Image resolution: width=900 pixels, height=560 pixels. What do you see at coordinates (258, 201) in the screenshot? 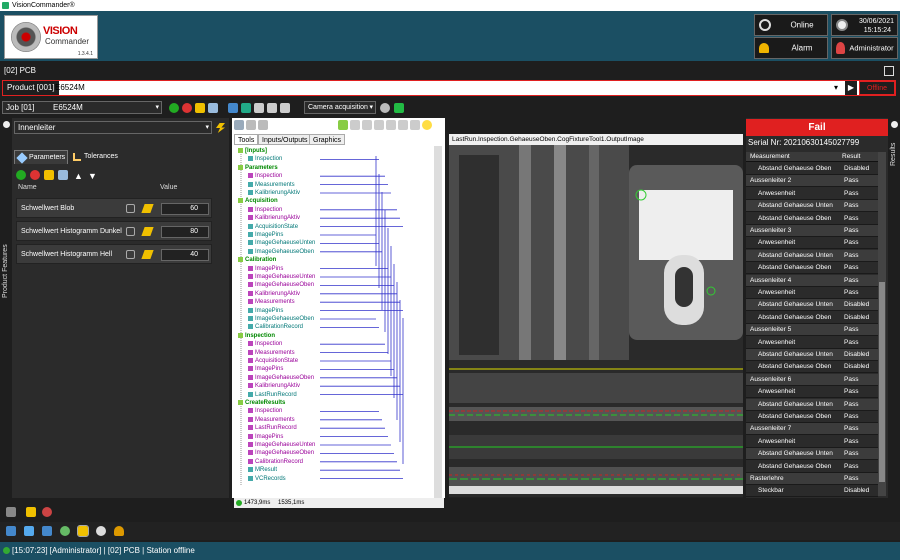
I see `tree-node: Acquisition` at bounding box center [258, 201].